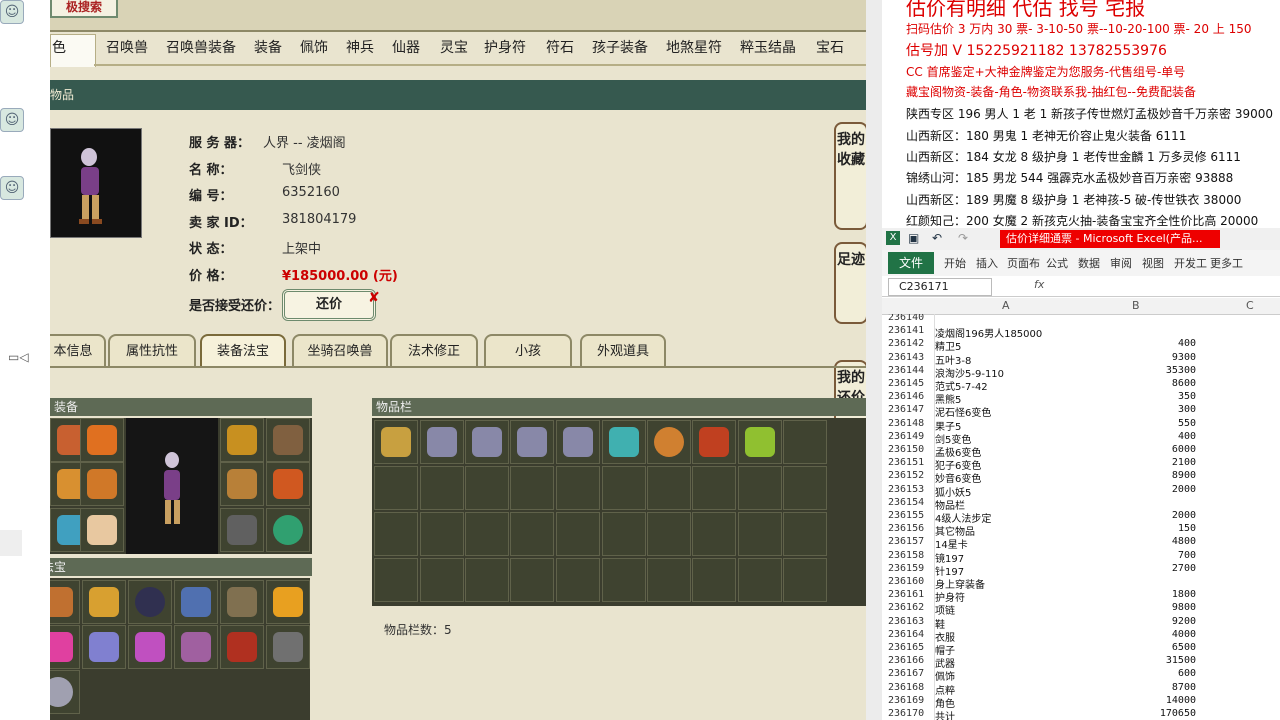  I want to click on subtab-mount-pet: 坐骑召唤兽, so click(340, 351).